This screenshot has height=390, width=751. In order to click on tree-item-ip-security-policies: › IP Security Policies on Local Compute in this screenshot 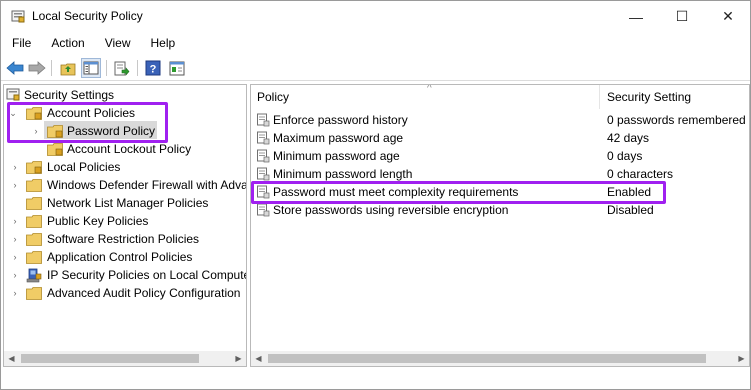, I will do `click(125, 275)`.